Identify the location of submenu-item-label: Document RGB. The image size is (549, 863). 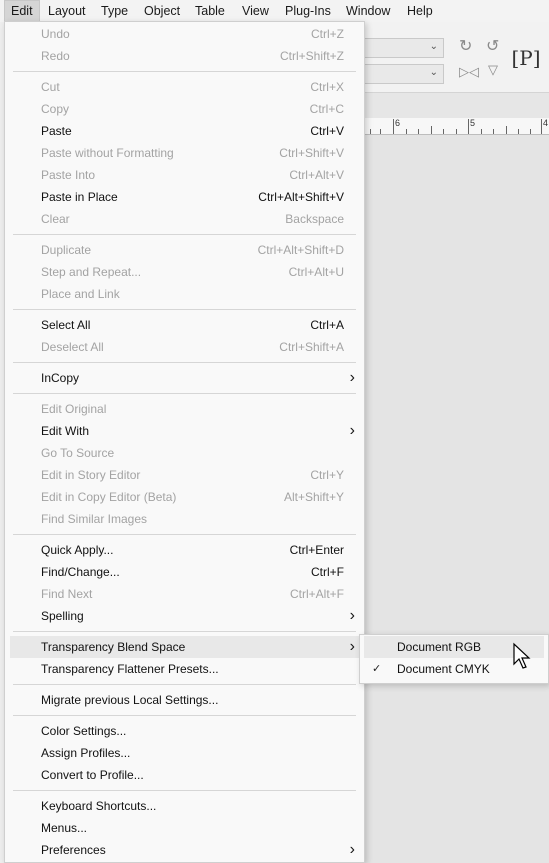
(439, 647).